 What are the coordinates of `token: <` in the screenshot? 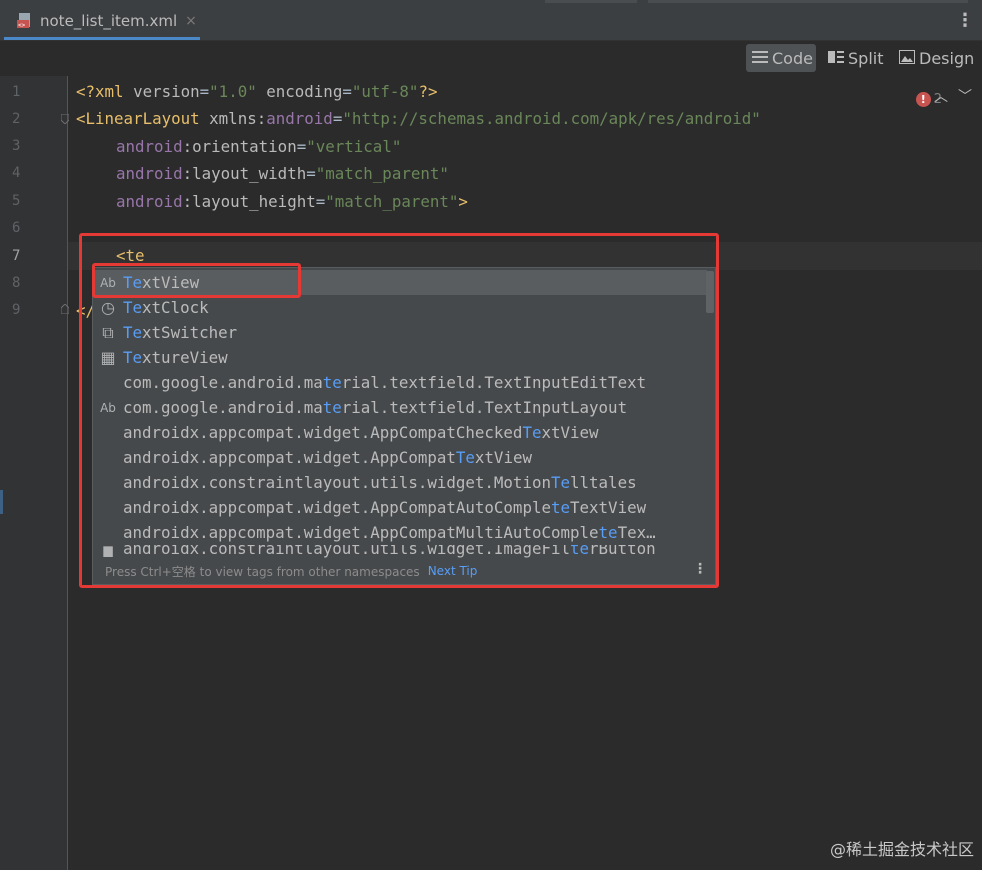 It's located at (81, 118).